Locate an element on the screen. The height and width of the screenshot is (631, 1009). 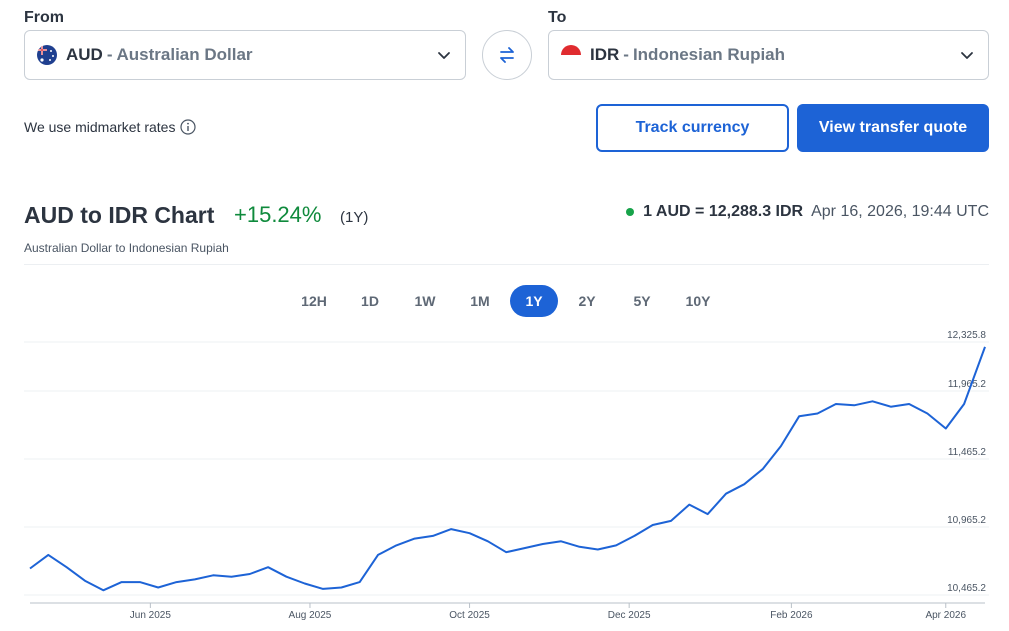
from-name: Australian Dollar is located at coordinates (184, 54).